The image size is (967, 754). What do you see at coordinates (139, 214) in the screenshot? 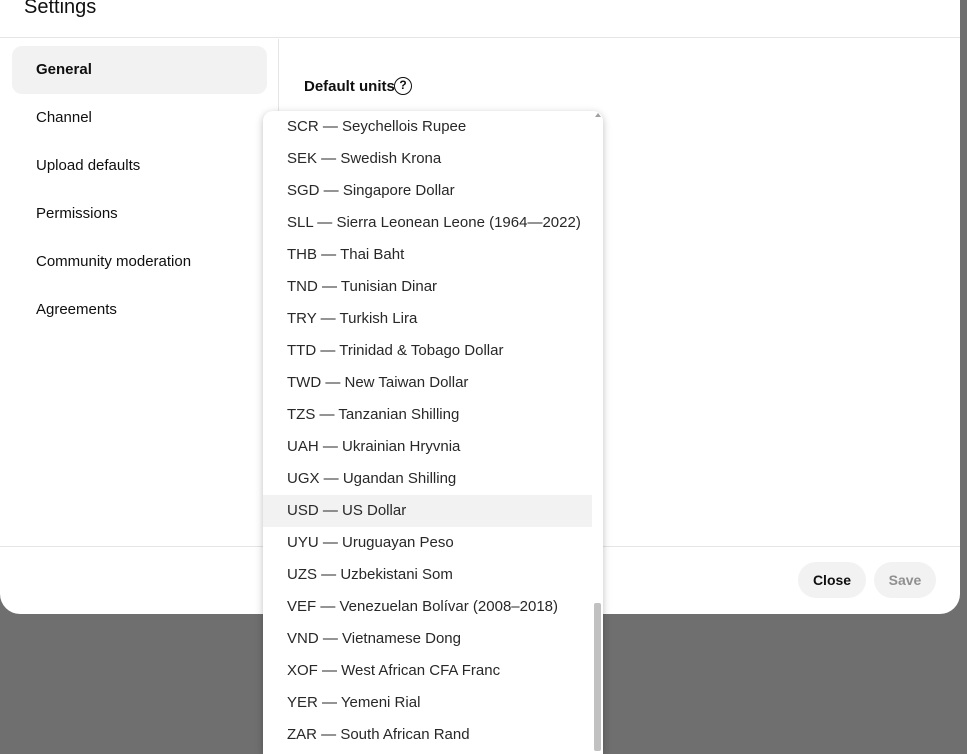
I see `sidebar-item-permissions: Permissions` at bounding box center [139, 214].